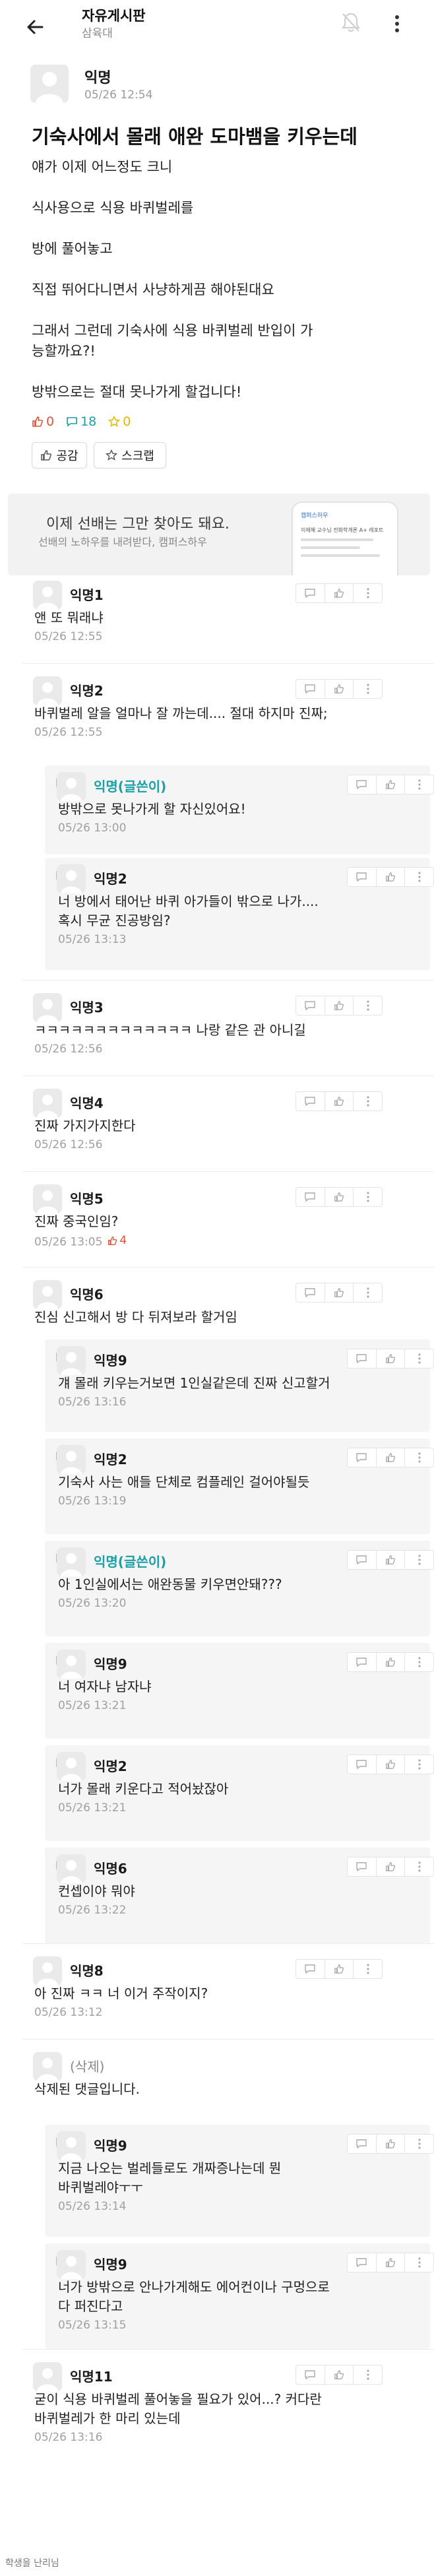 The image size is (434, 2576). What do you see at coordinates (92, 1808) in the screenshot?
I see `comment-date: 05/26 13:21` at bounding box center [92, 1808].